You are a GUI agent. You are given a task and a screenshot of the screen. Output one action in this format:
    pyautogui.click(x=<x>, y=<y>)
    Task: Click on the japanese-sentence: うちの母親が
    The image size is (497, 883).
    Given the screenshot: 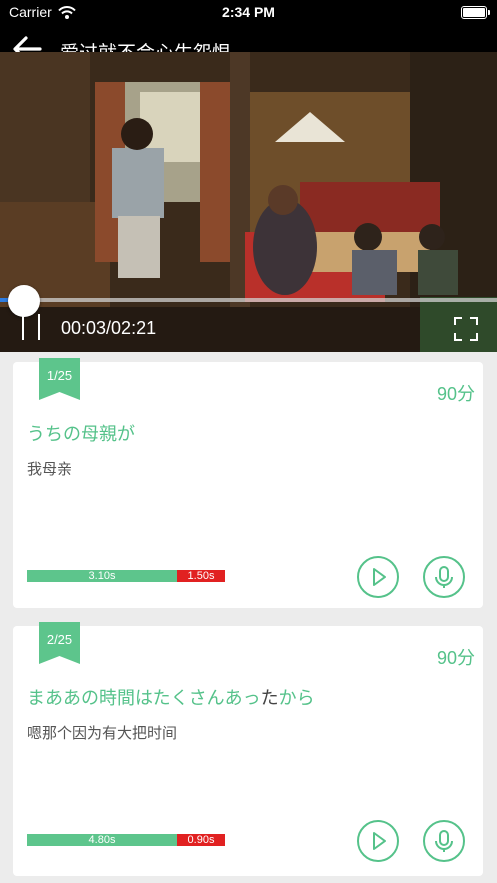 What is the action you would take?
    pyautogui.click(x=81, y=434)
    